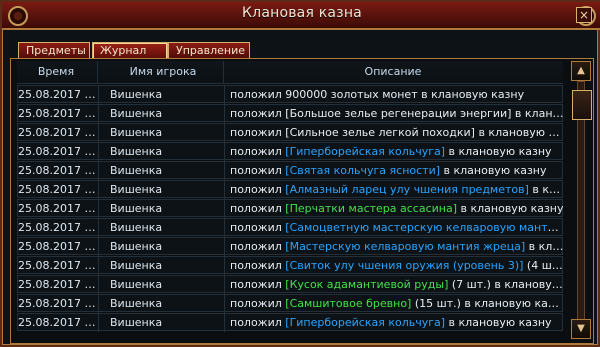 The height and width of the screenshot is (347, 600). Describe the element at coordinates (404, 265) in the screenshot. I see `item-link: [Свиток улу чшения оружия (уровень 3)]` at that location.